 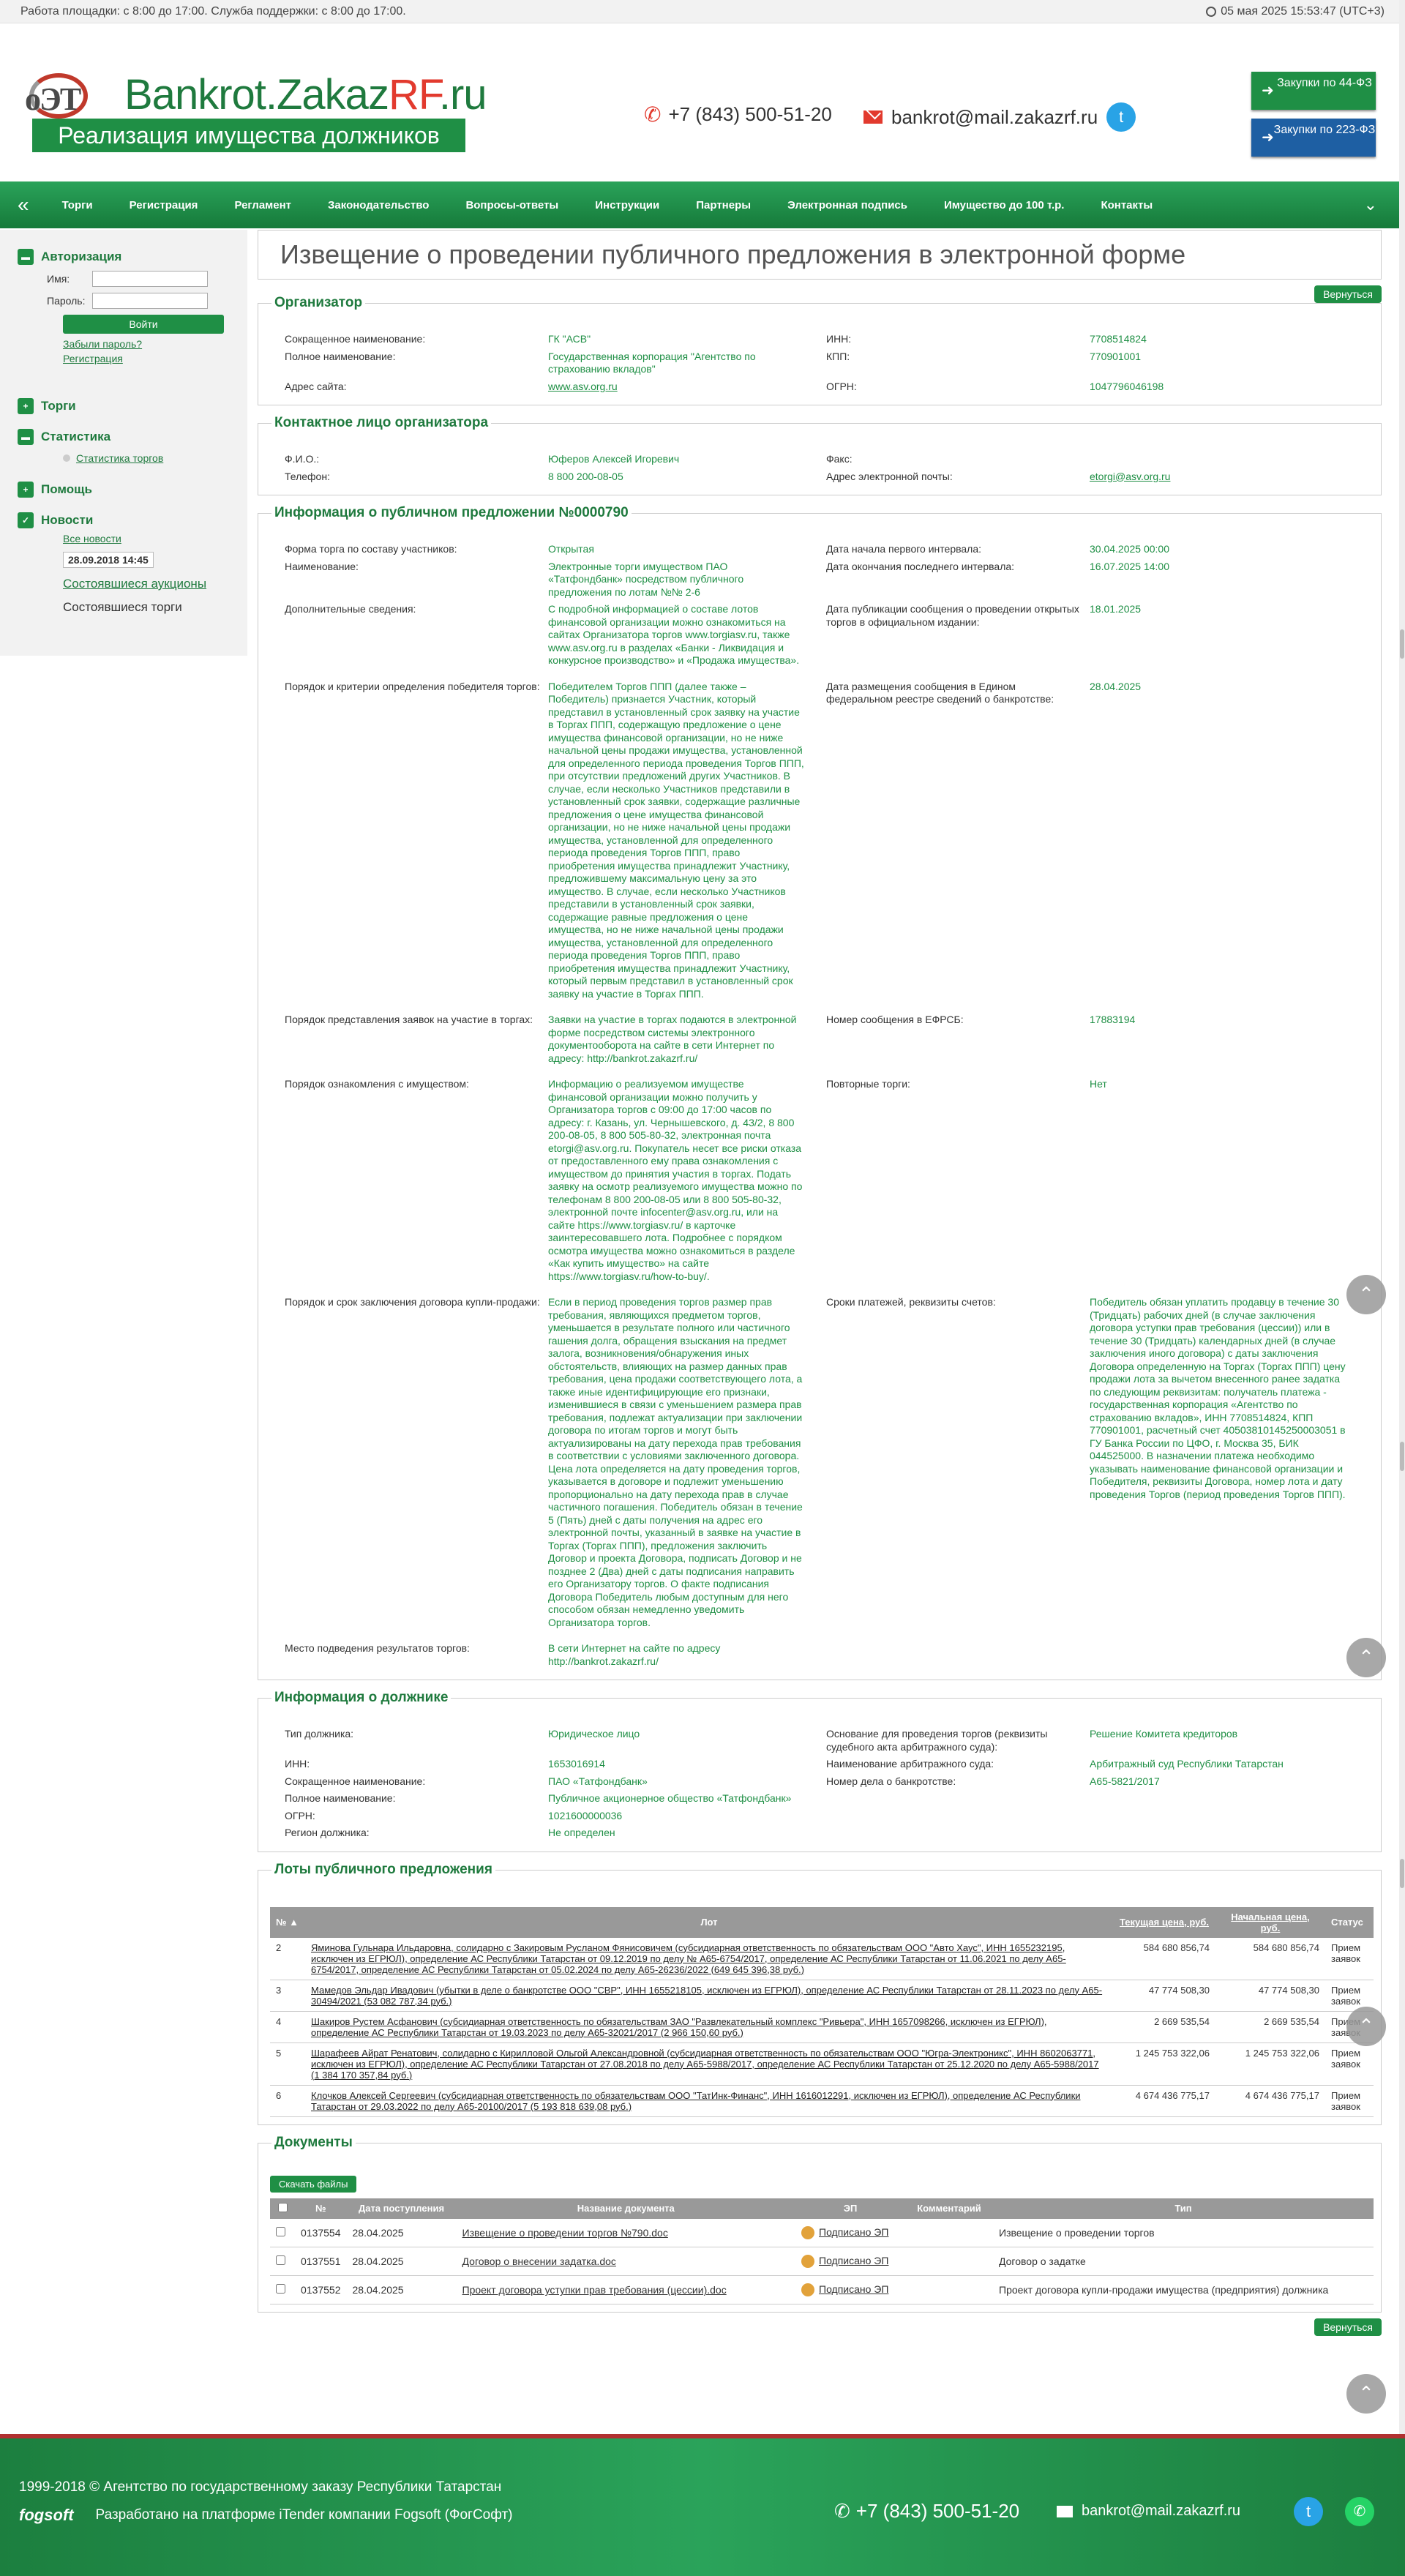 What do you see at coordinates (1402, 1288) in the screenshot?
I see `page-scrollbar` at bounding box center [1402, 1288].